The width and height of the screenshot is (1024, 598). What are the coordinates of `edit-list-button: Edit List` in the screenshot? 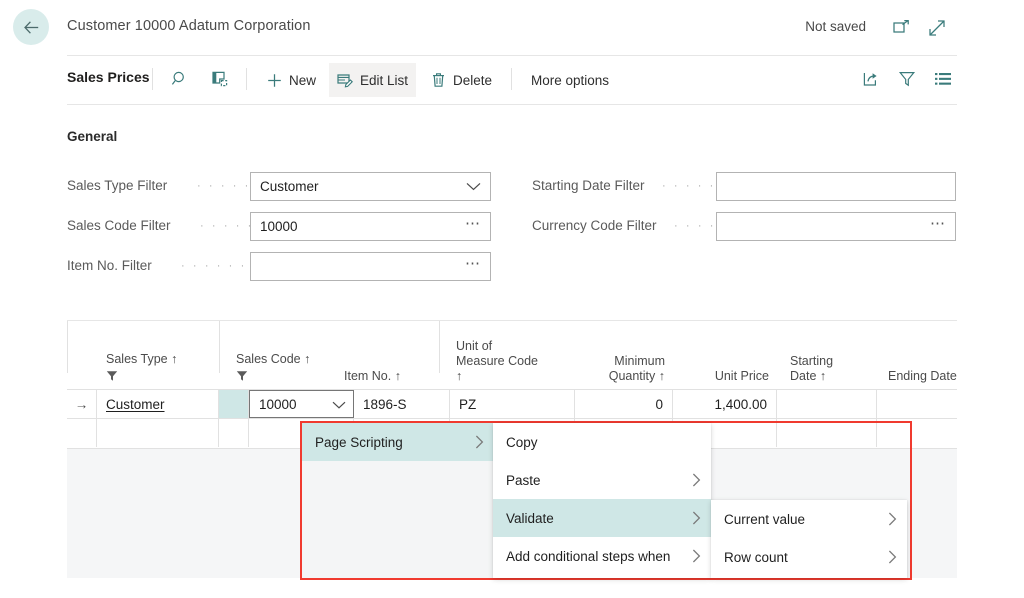 It's located at (373, 80).